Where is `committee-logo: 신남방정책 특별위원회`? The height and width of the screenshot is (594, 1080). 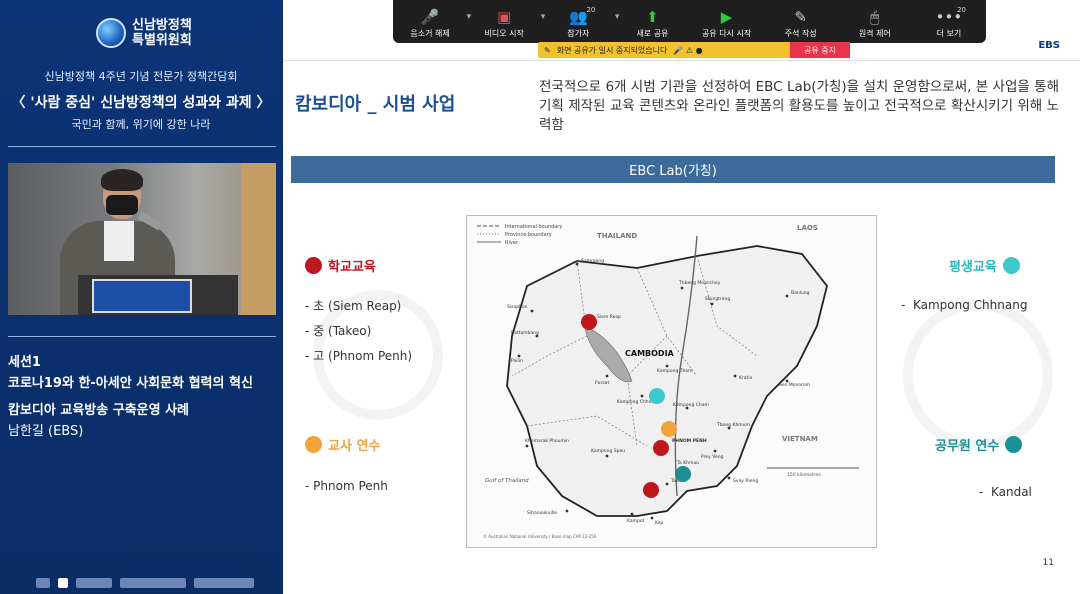 committee-logo: 신남방정책 특별위원회 is located at coordinates (144, 33).